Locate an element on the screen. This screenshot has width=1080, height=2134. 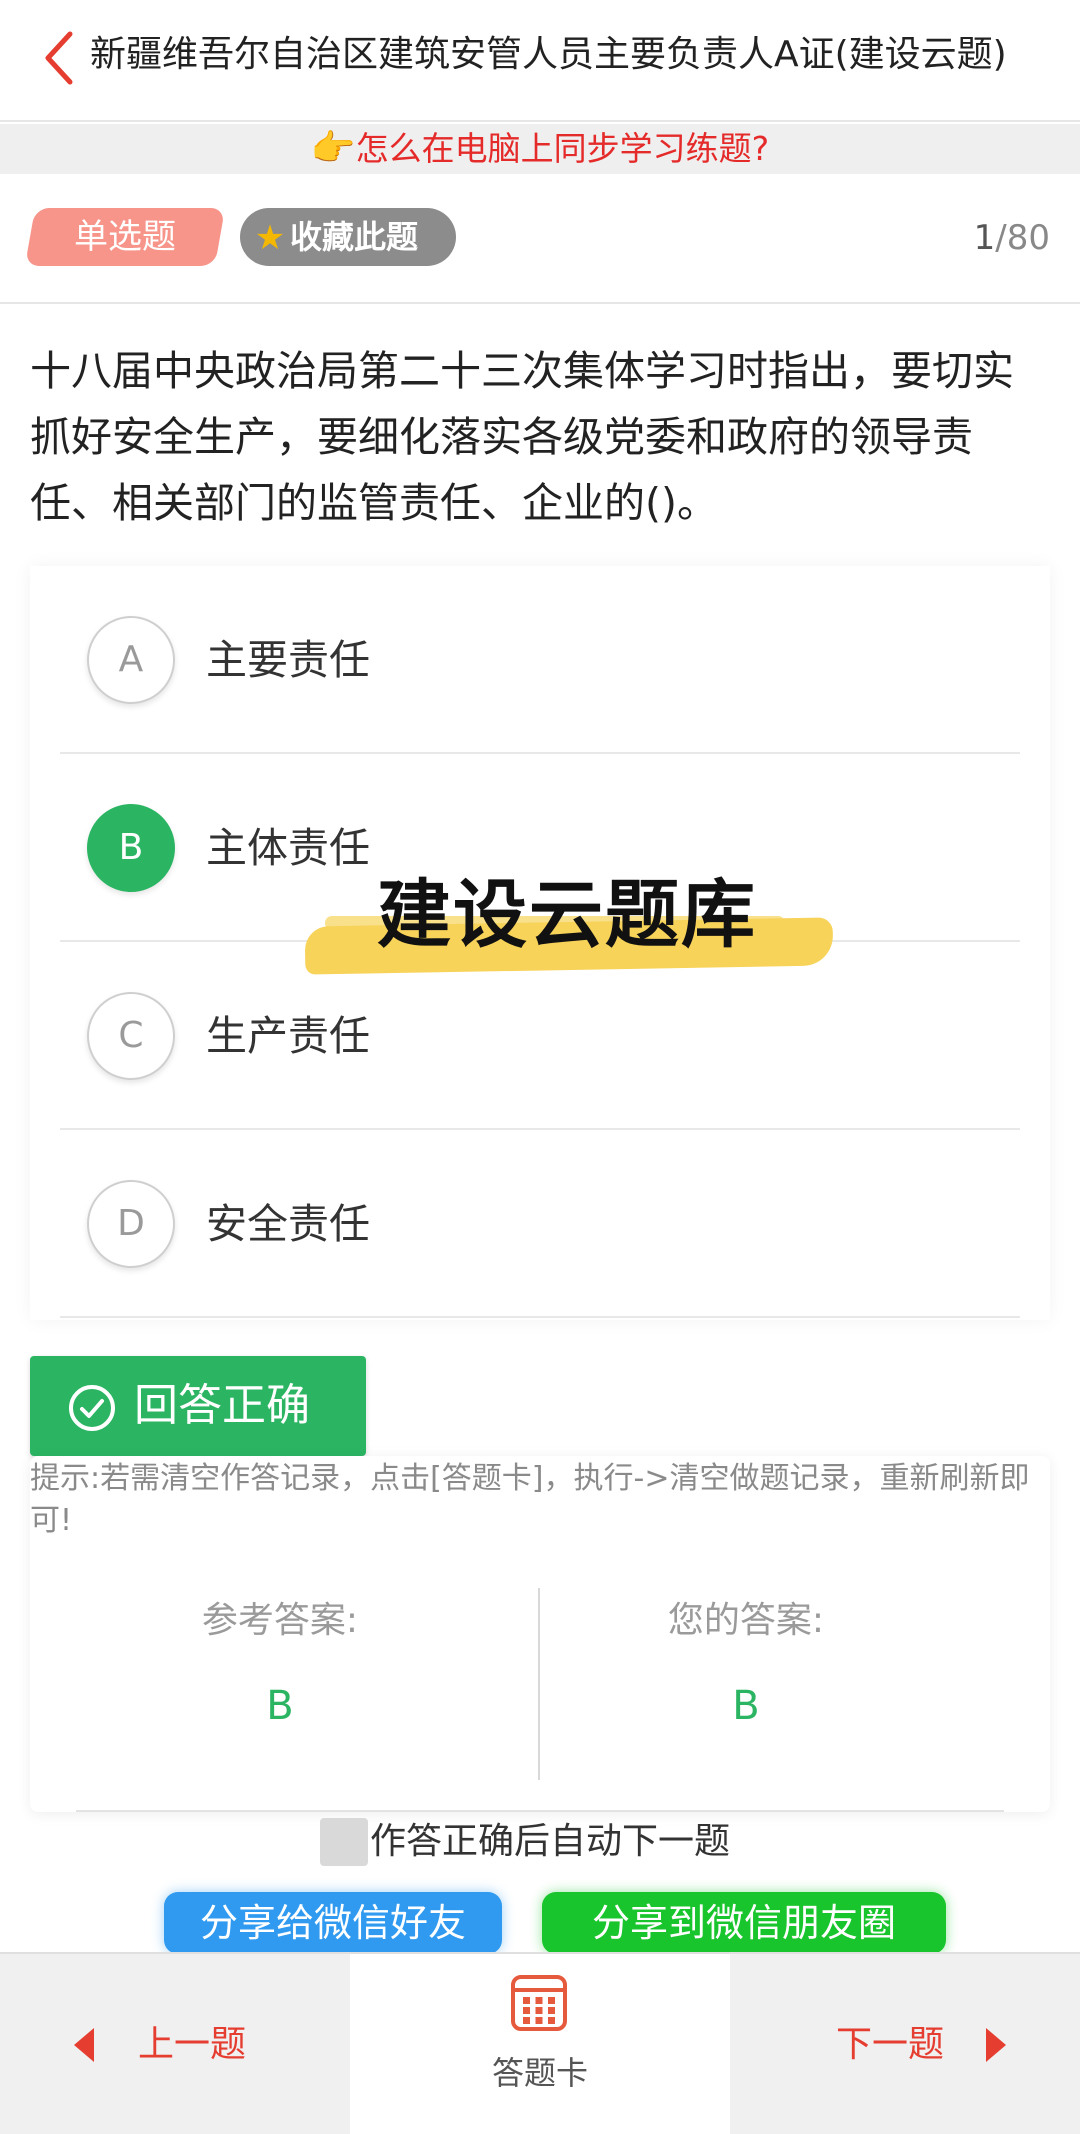
pointing-hand-icon: 👉 is located at coordinates (333, 148).